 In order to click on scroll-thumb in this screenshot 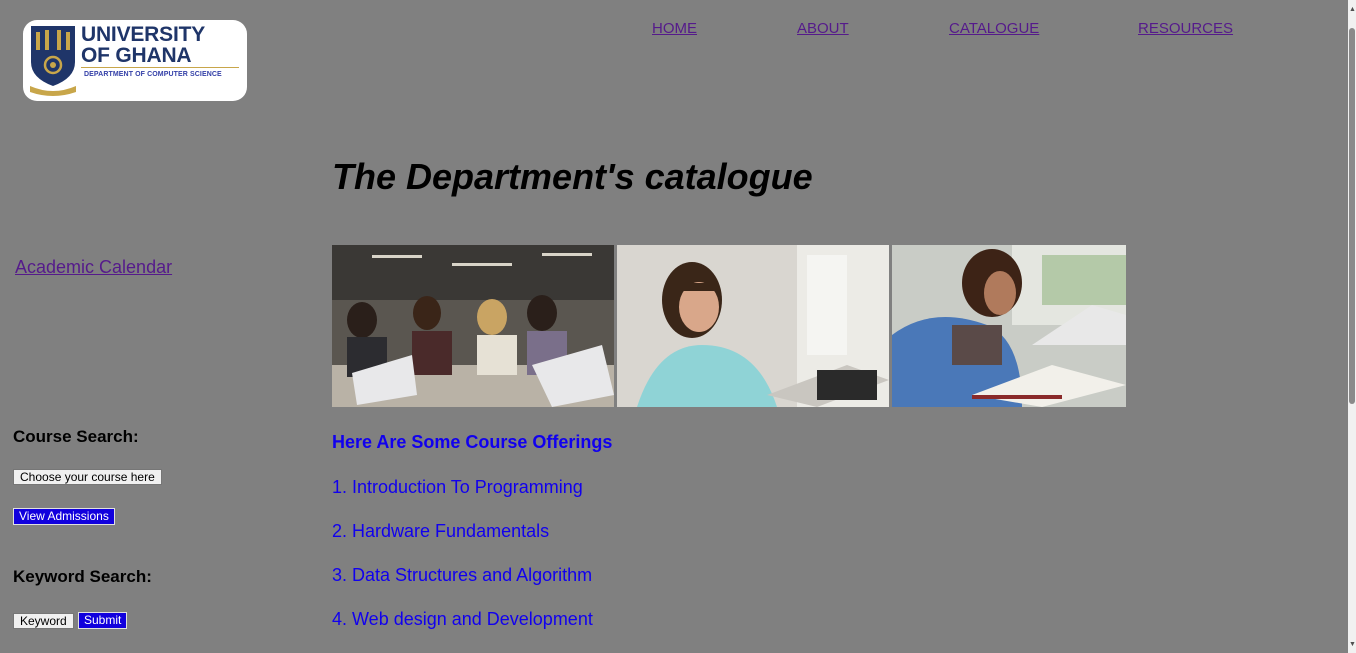, I will do `click(1352, 216)`.